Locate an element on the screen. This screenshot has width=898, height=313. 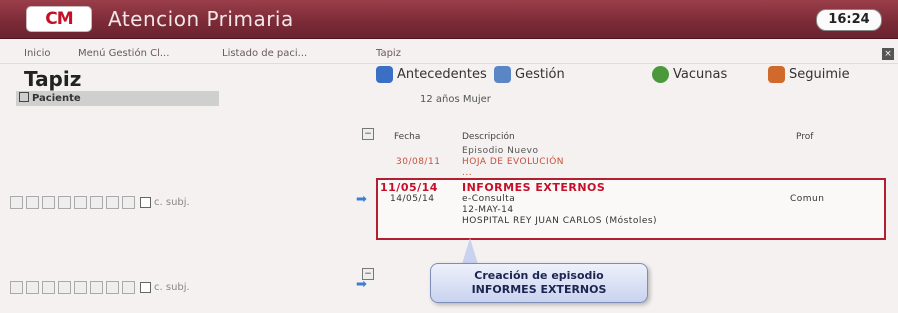
episode-row: 12-MAY-14 is located at coordinates (488, 210).